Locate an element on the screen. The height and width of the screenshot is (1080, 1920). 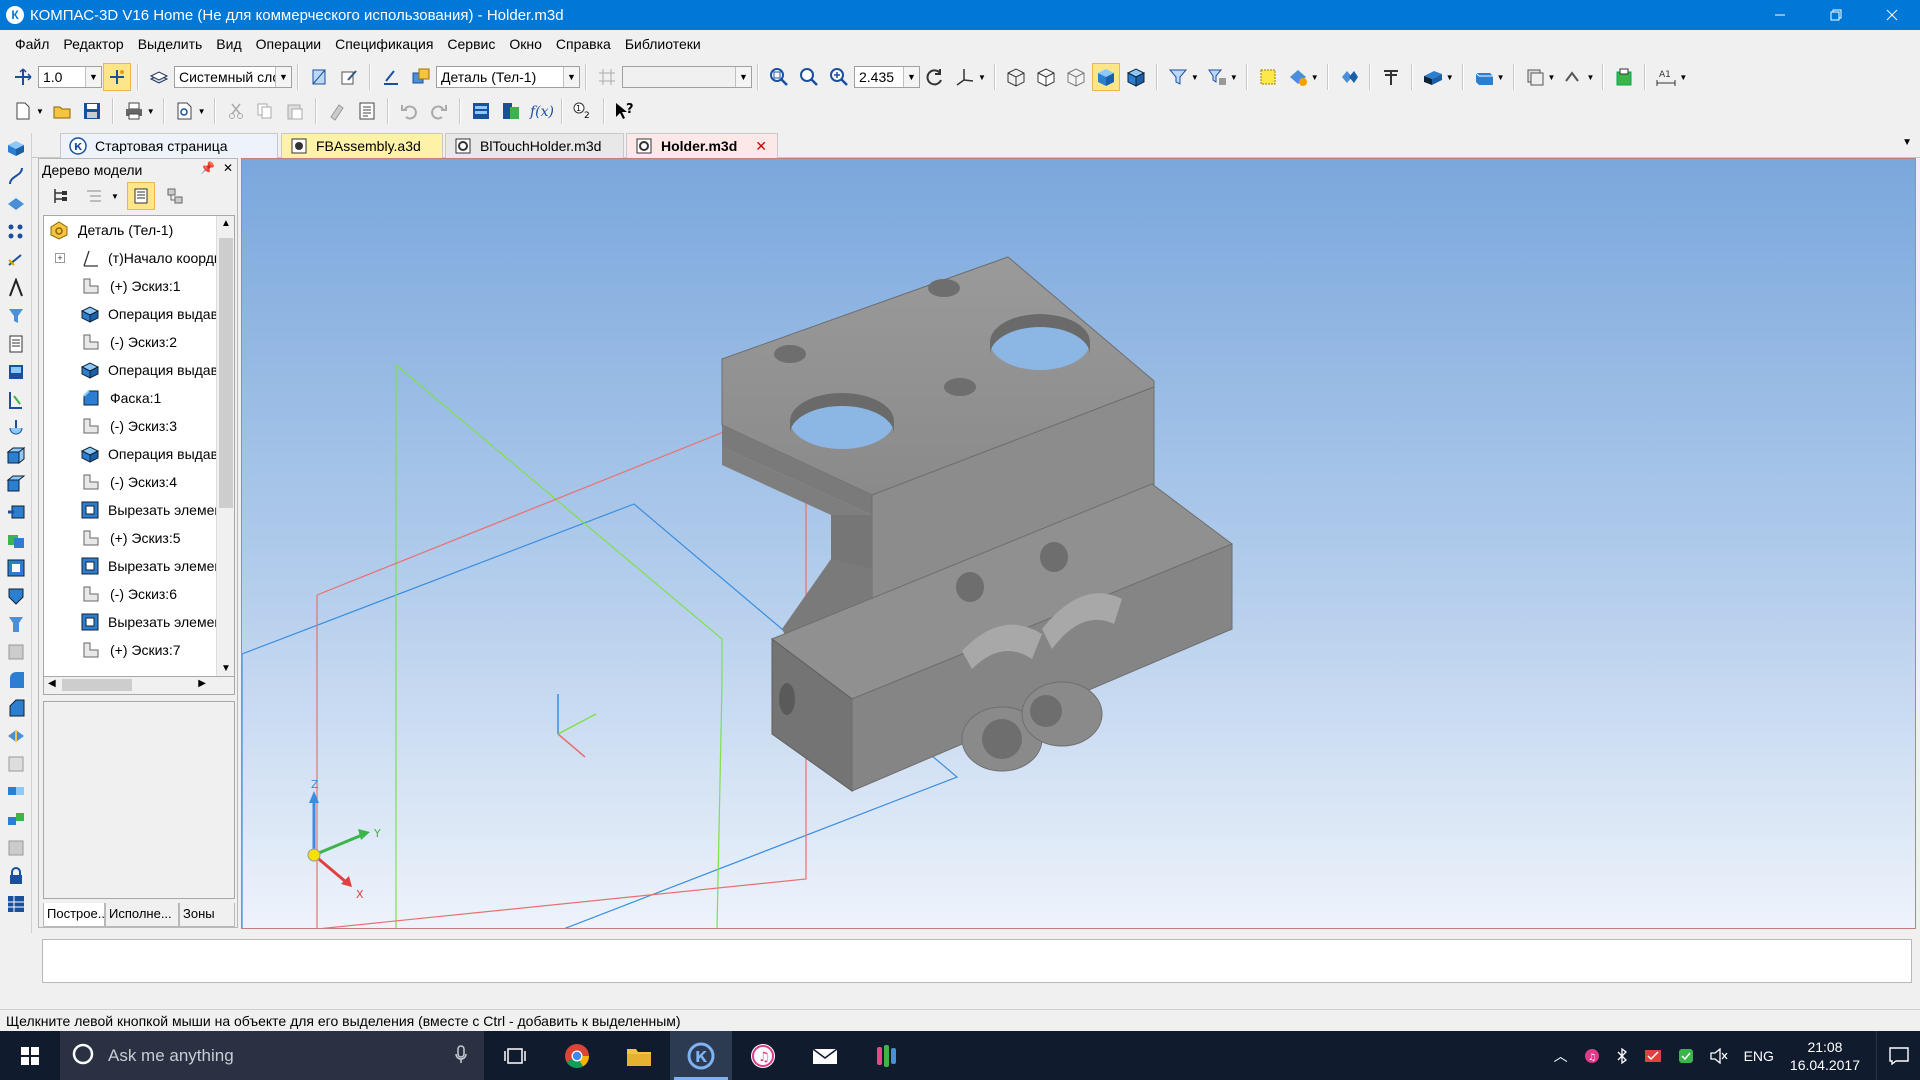
dimension-icon: A1 is located at coordinates (1666, 77).